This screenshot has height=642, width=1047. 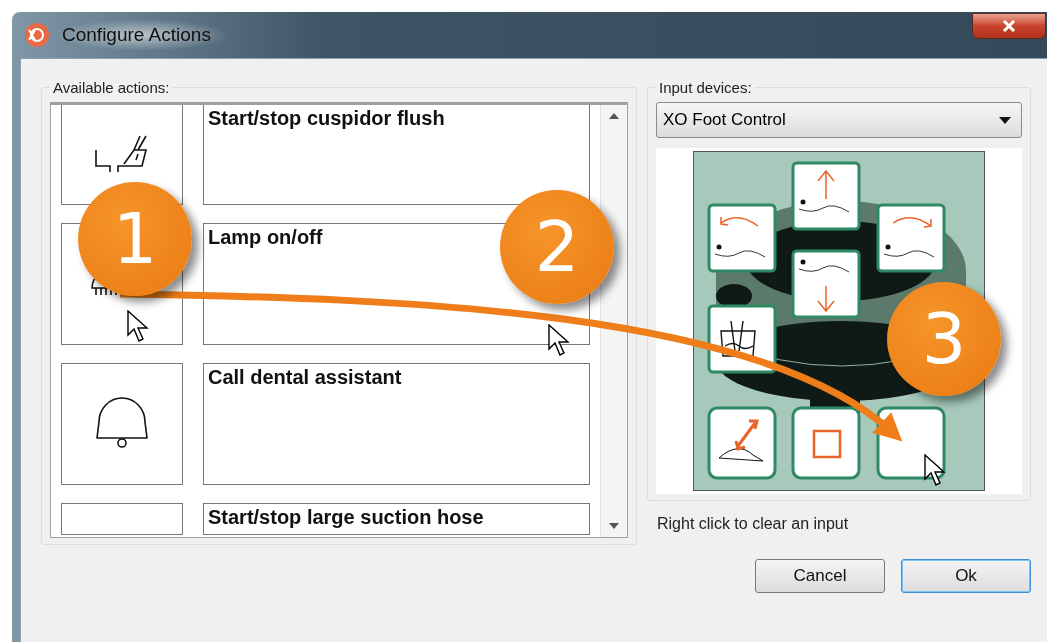 I want to click on window-title: Configure Actions, so click(x=142, y=35).